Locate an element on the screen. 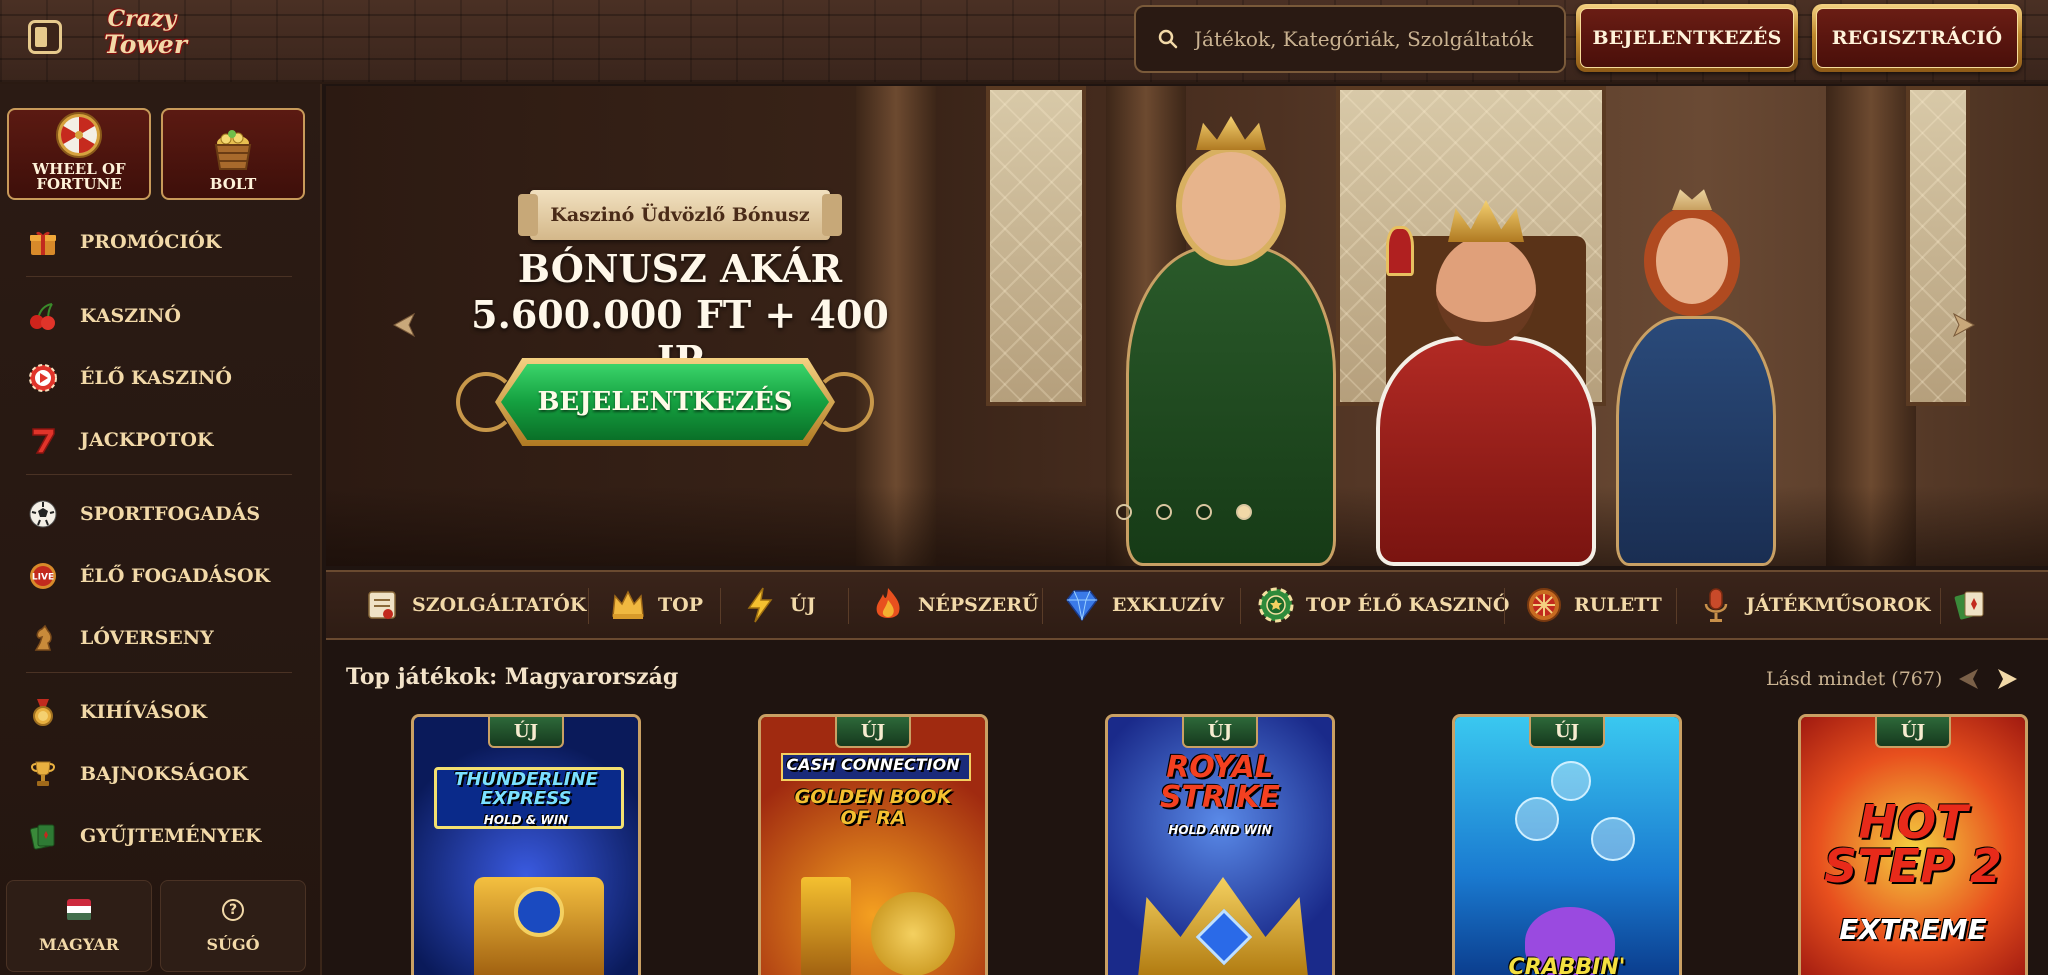 This screenshot has height=975, width=2048. games-next-arrow-icon is located at coordinates (2007, 679).